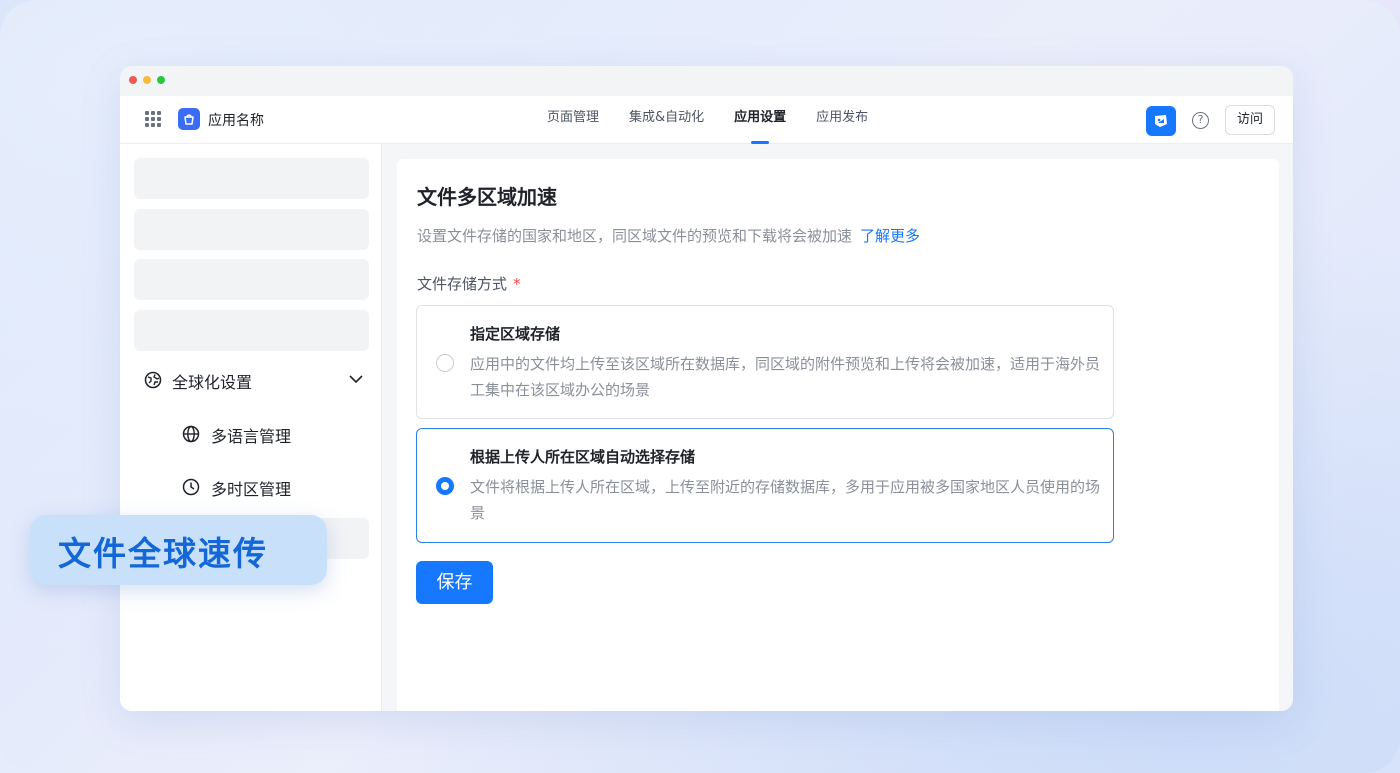  What do you see at coordinates (191, 487) in the screenshot?
I see `clock-icon` at bounding box center [191, 487].